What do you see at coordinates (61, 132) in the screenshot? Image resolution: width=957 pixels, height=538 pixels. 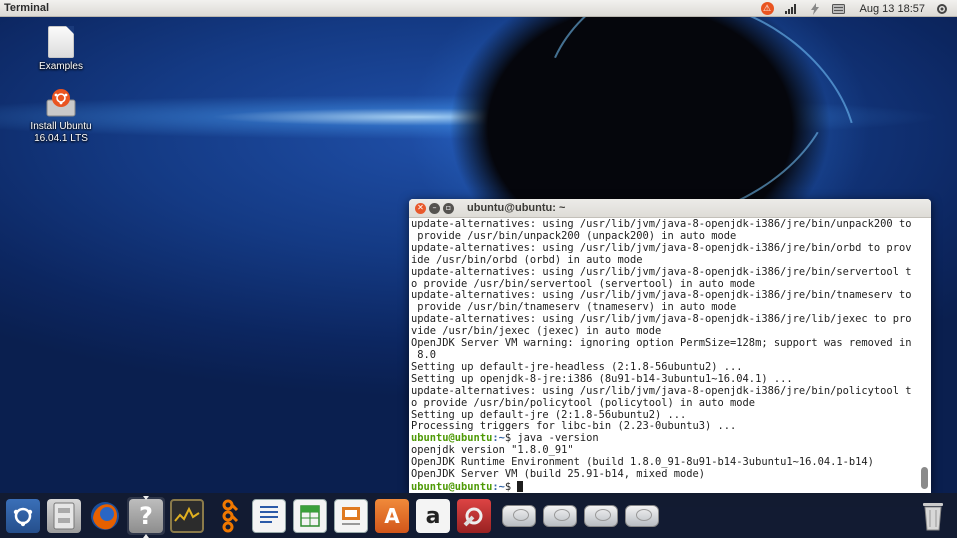 I see `desktop-icon-label: Install Ubuntu 16.04.1 LTS` at bounding box center [61, 132].